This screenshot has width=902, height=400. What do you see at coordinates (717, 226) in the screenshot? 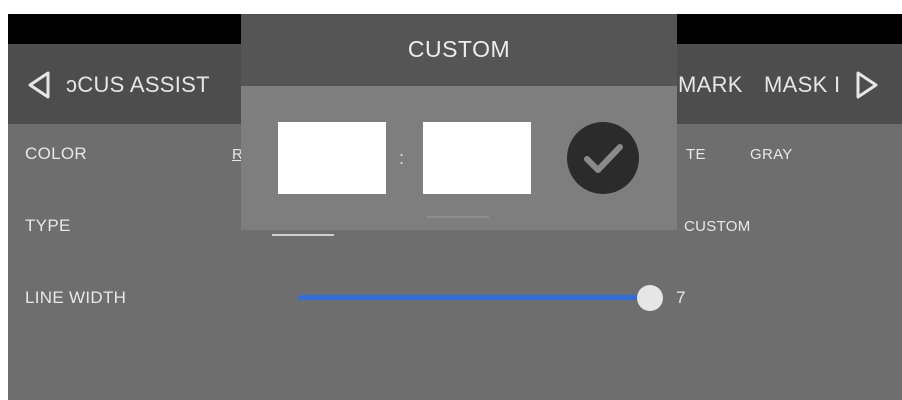
I see `type-option-custom: CUSTOM` at bounding box center [717, 226].